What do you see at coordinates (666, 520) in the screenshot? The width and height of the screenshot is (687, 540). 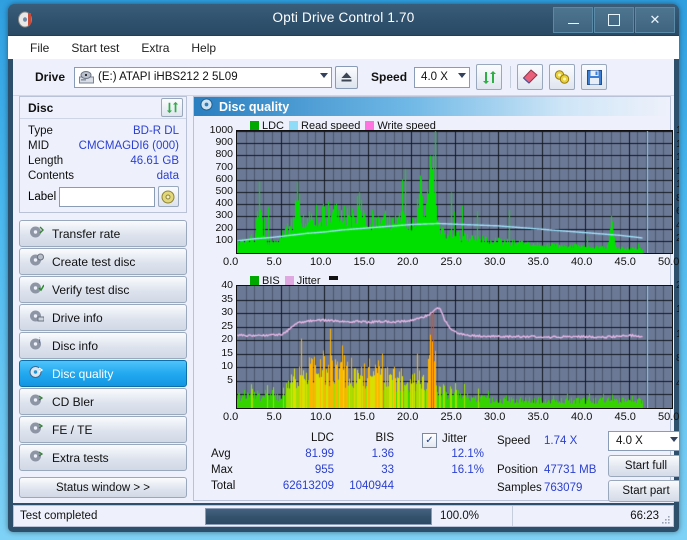 I see `resize-grip-icon` at bounding box center [666, 520].